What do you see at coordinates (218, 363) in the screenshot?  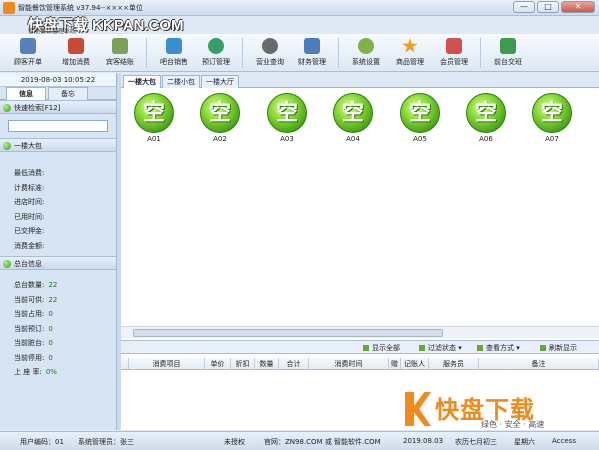 I see `column-header: 单价` at bounding box center [218, 363].